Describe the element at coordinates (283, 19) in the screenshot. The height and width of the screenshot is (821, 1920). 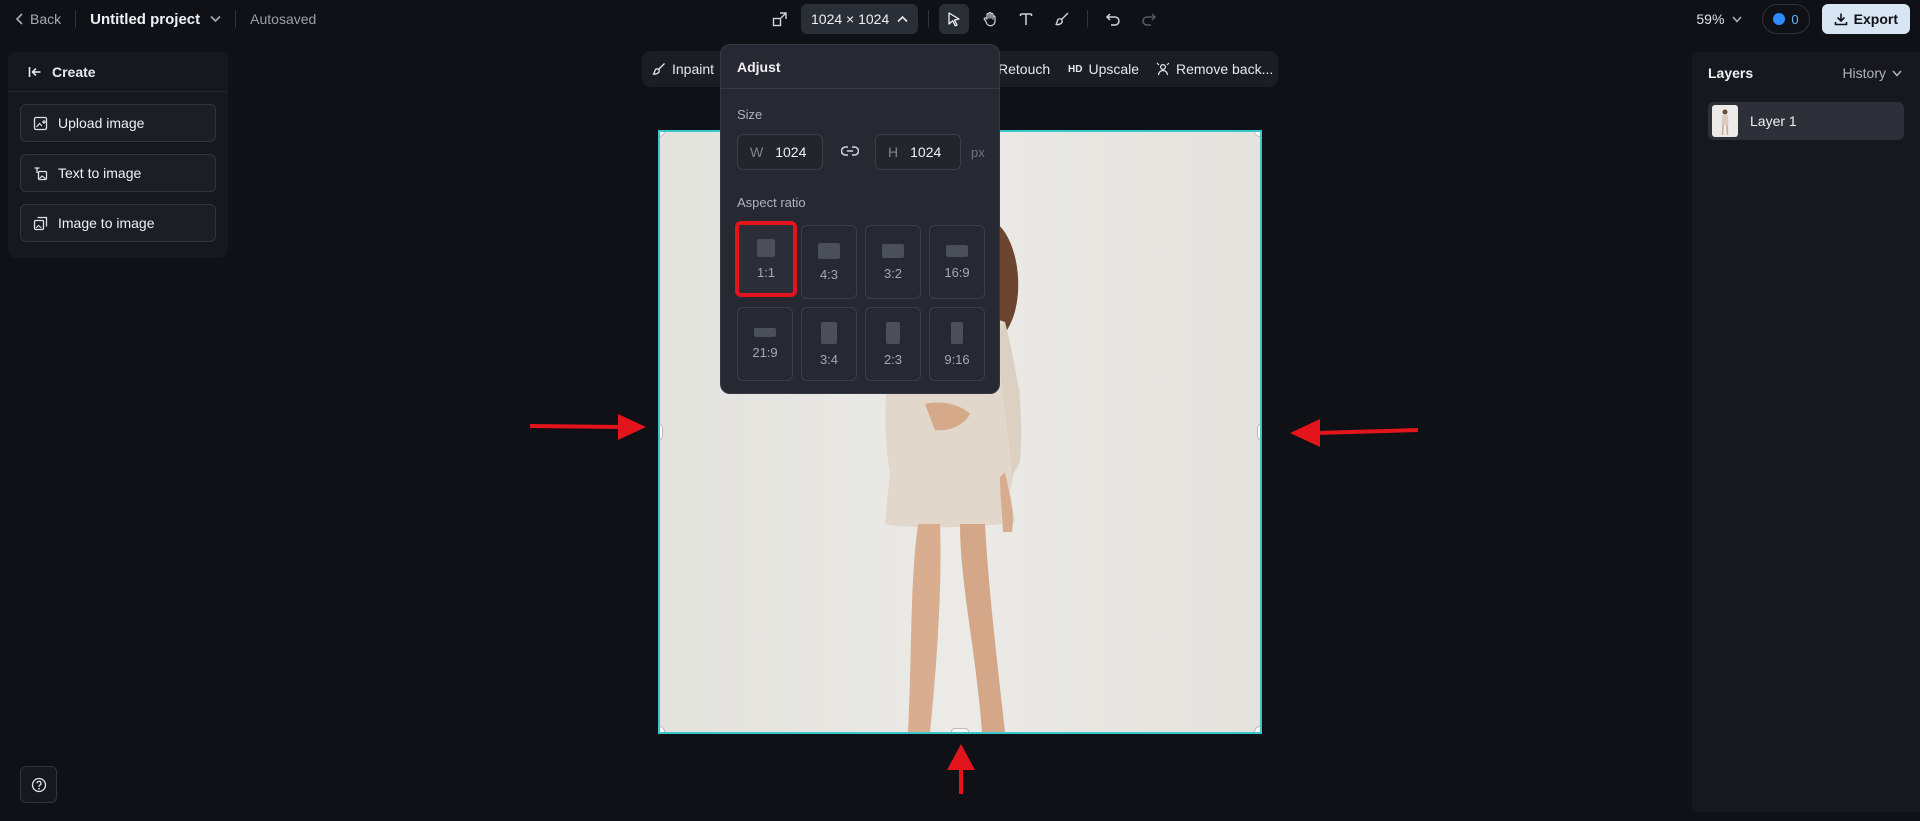
I see `autosave-status: Autosaved` at that location.